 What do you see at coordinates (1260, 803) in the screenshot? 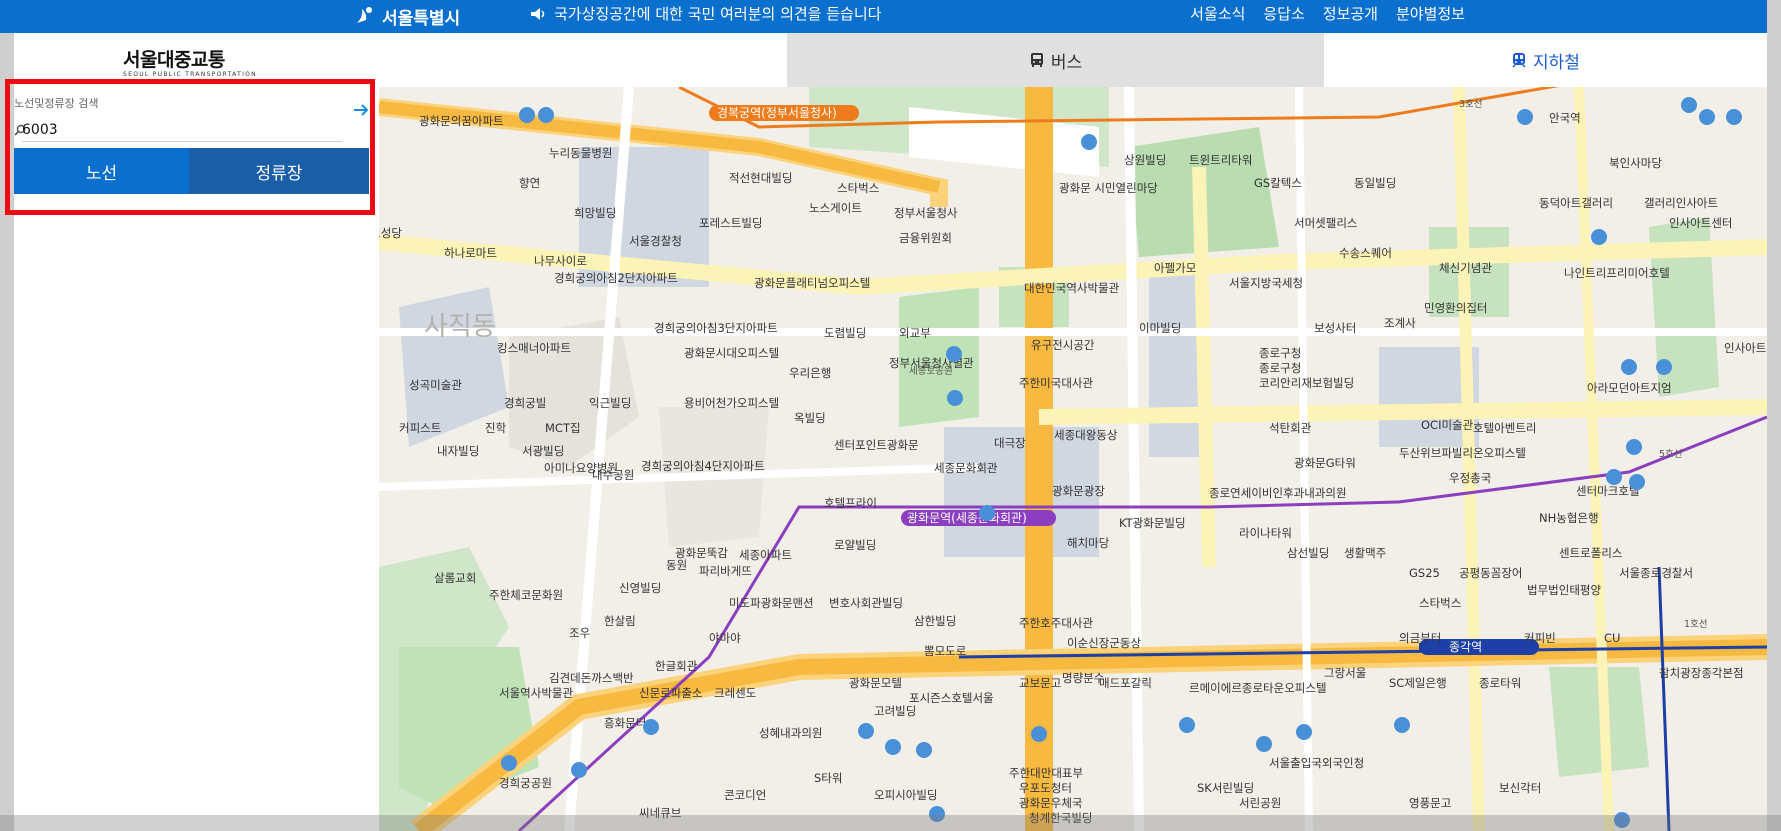
I see `map-label: 서린공원` at bounding box center [1260, 803].